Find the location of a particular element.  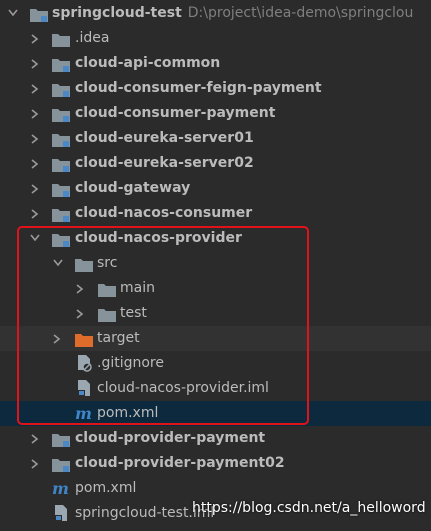

tree-row-module: cloud-eureka-server01 is located at coordinates (215, 138).